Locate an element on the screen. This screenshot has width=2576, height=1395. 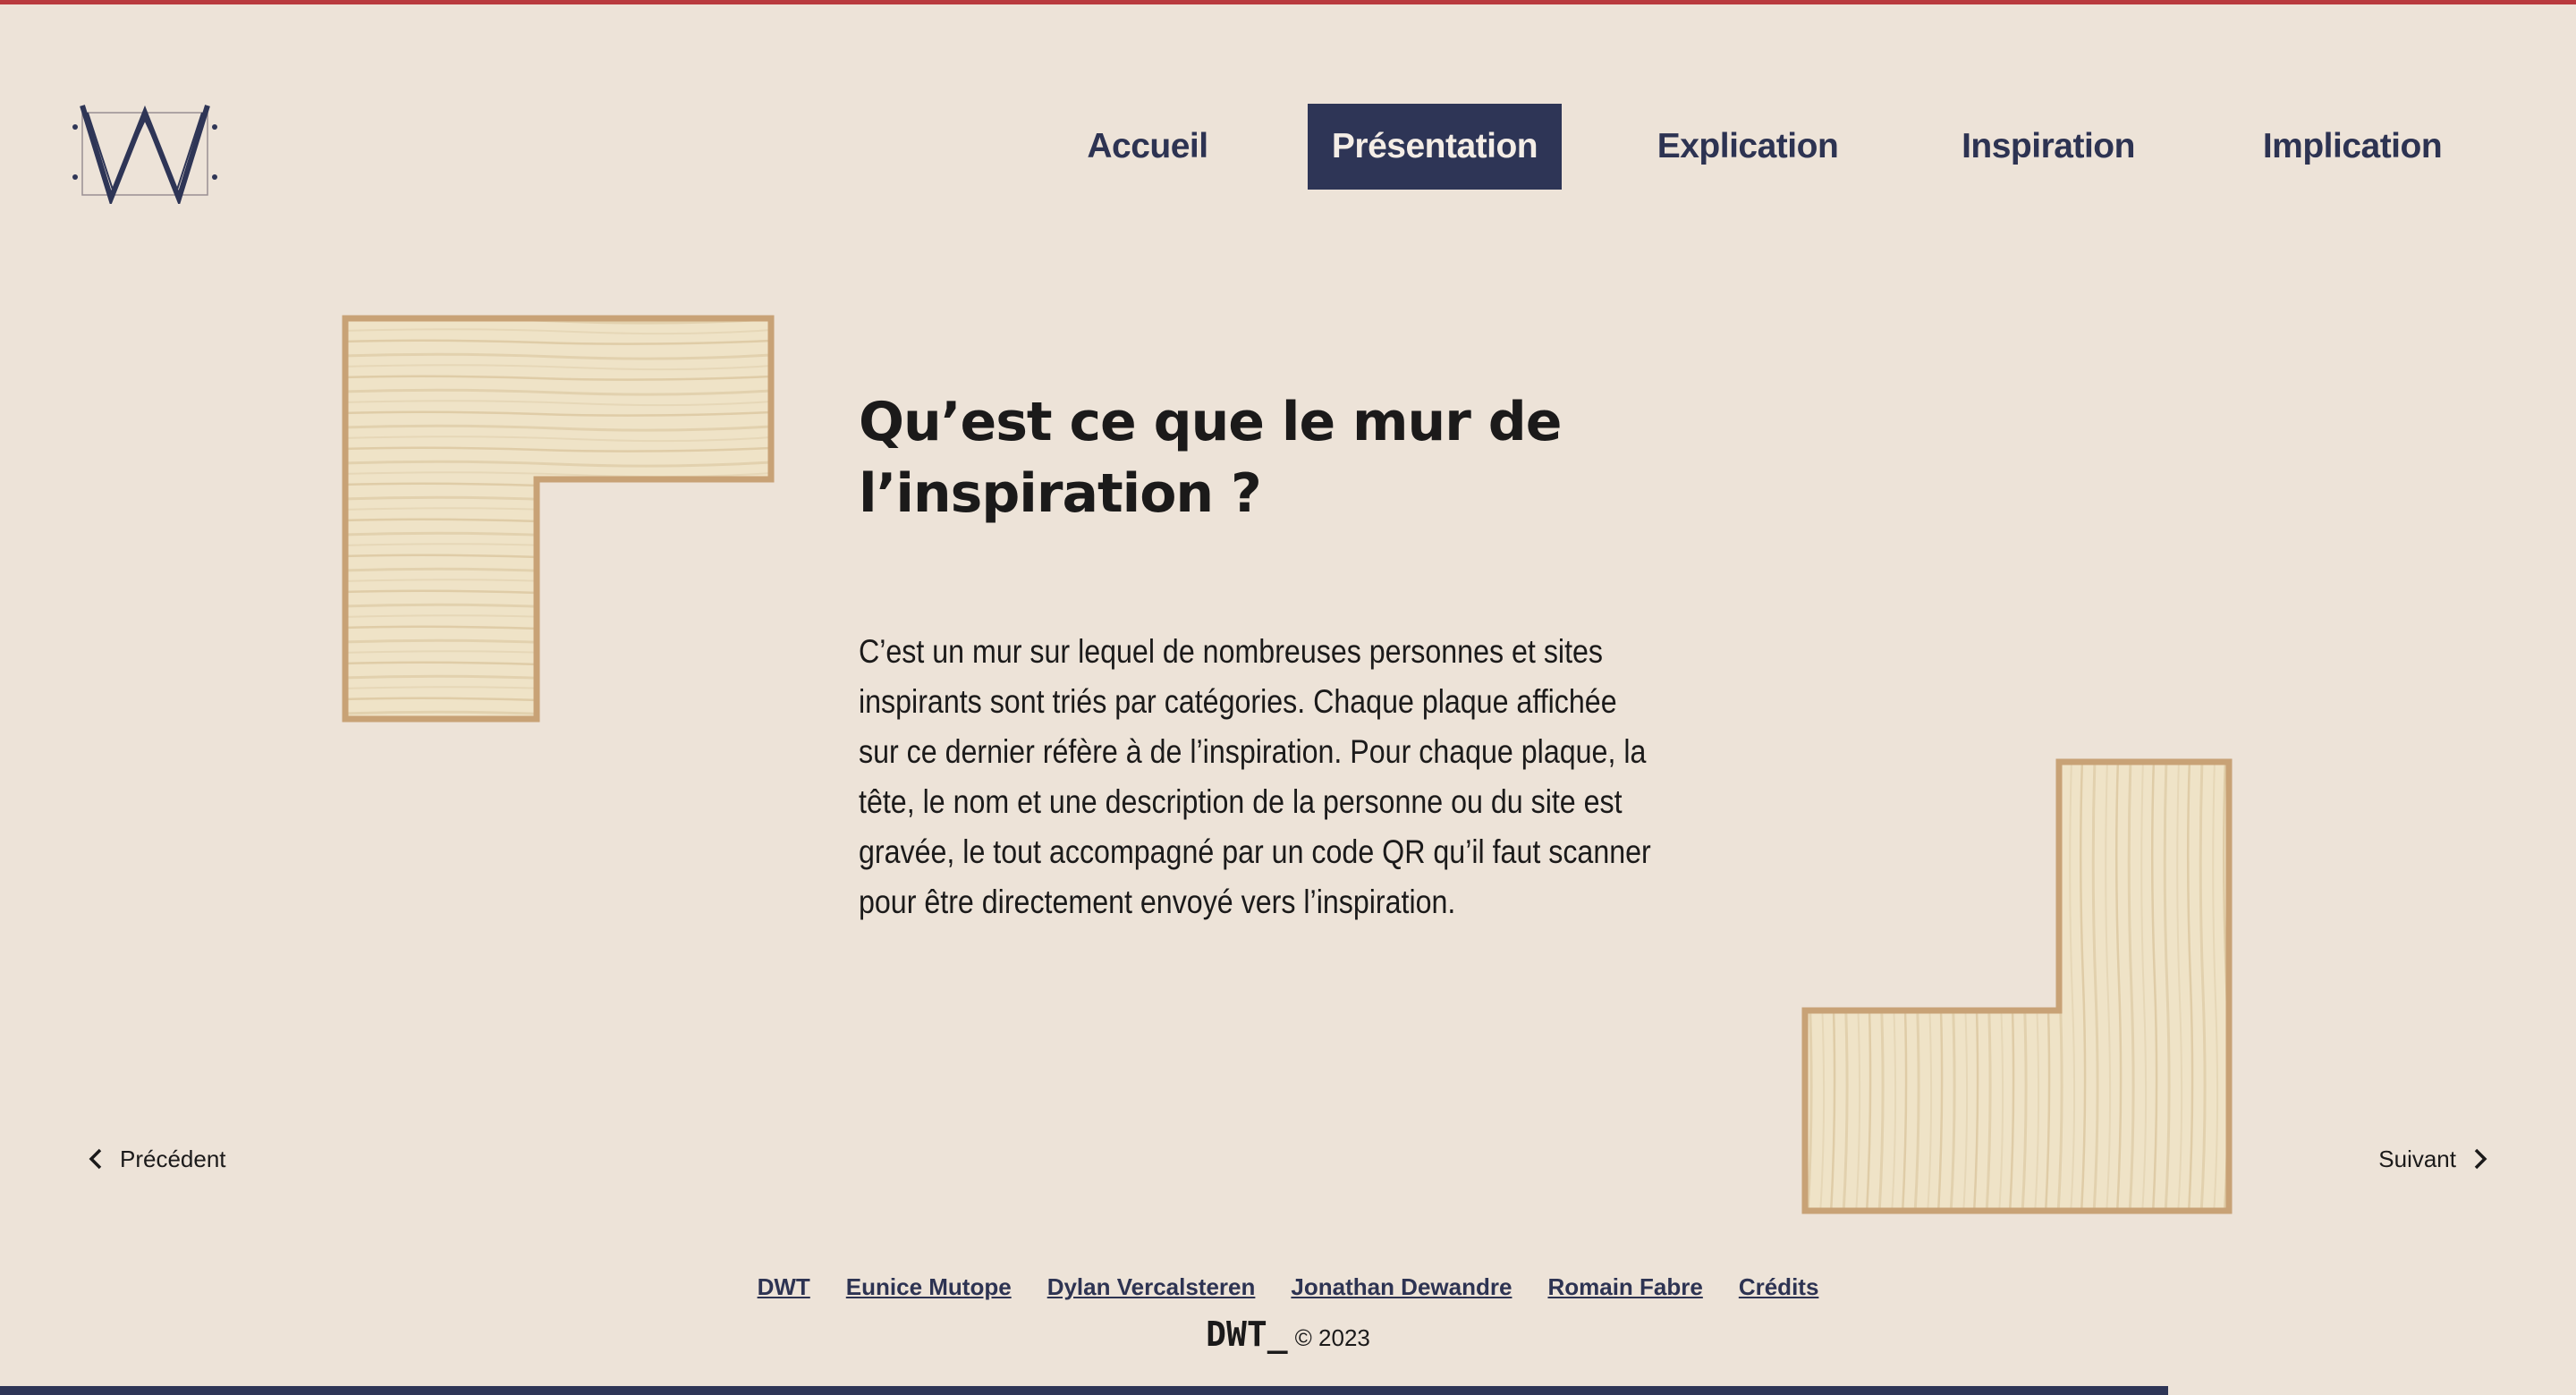
footer-link-dwt: DWT is located at coordinates (784, 1287).